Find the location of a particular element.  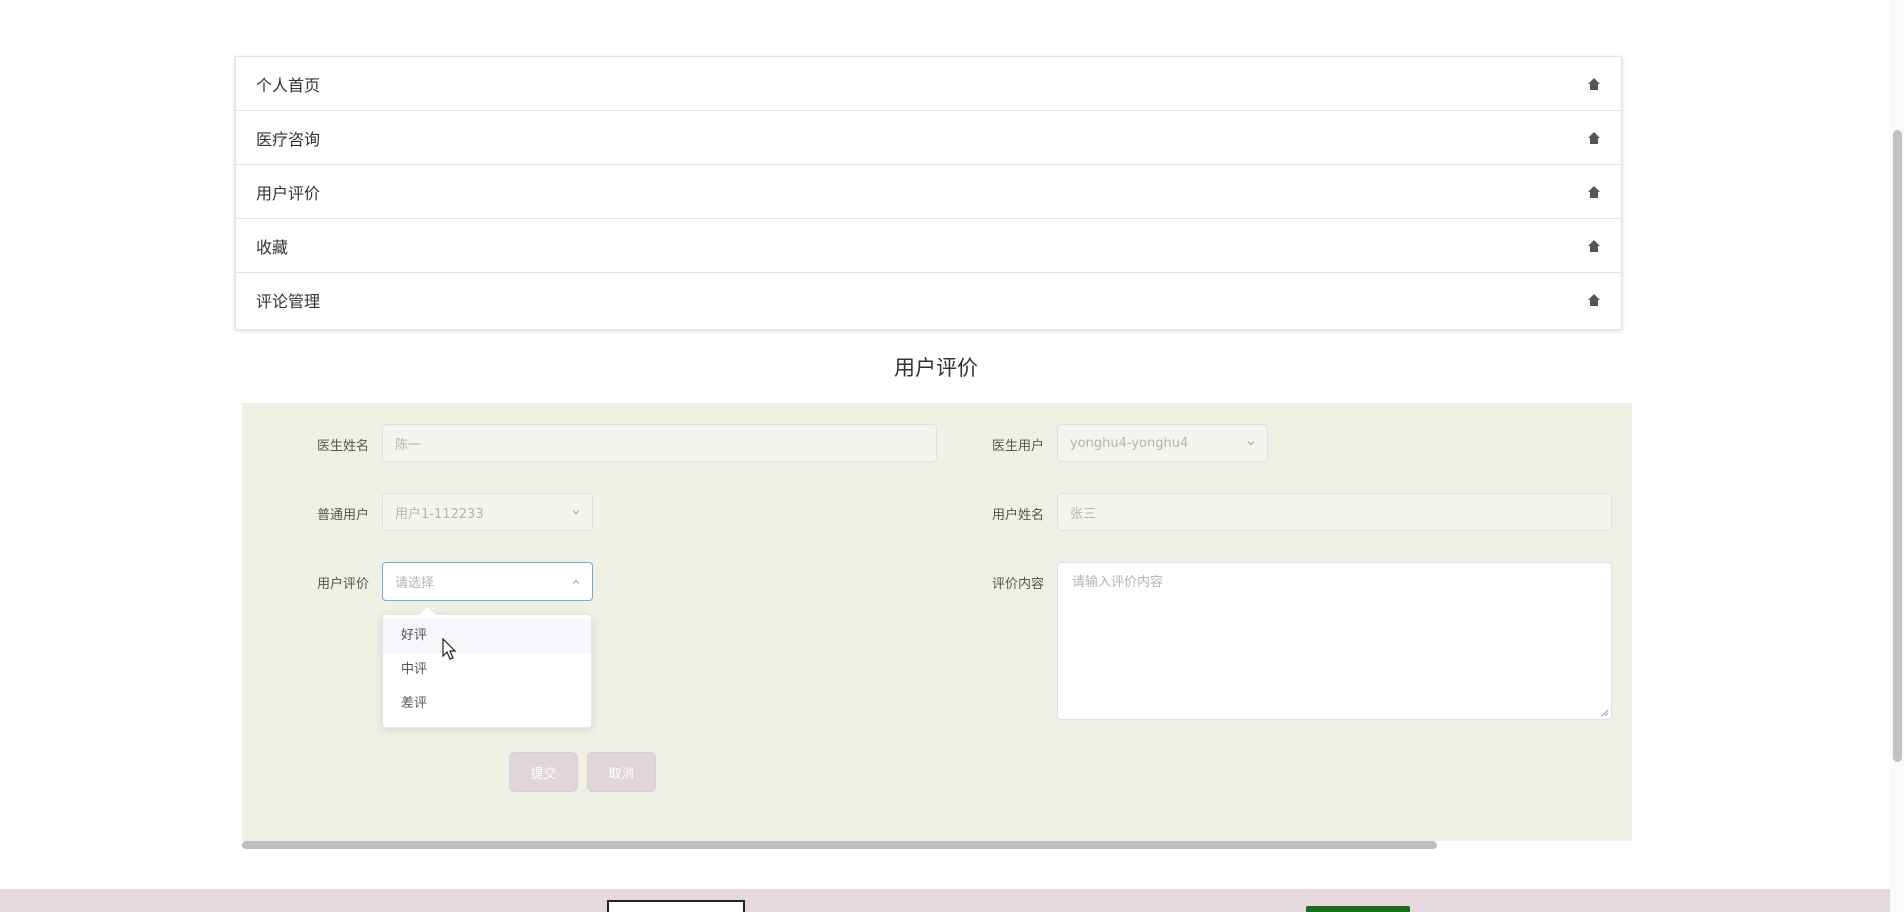

menu-item-label: 用户评价 is located at coordinates (288, 193).